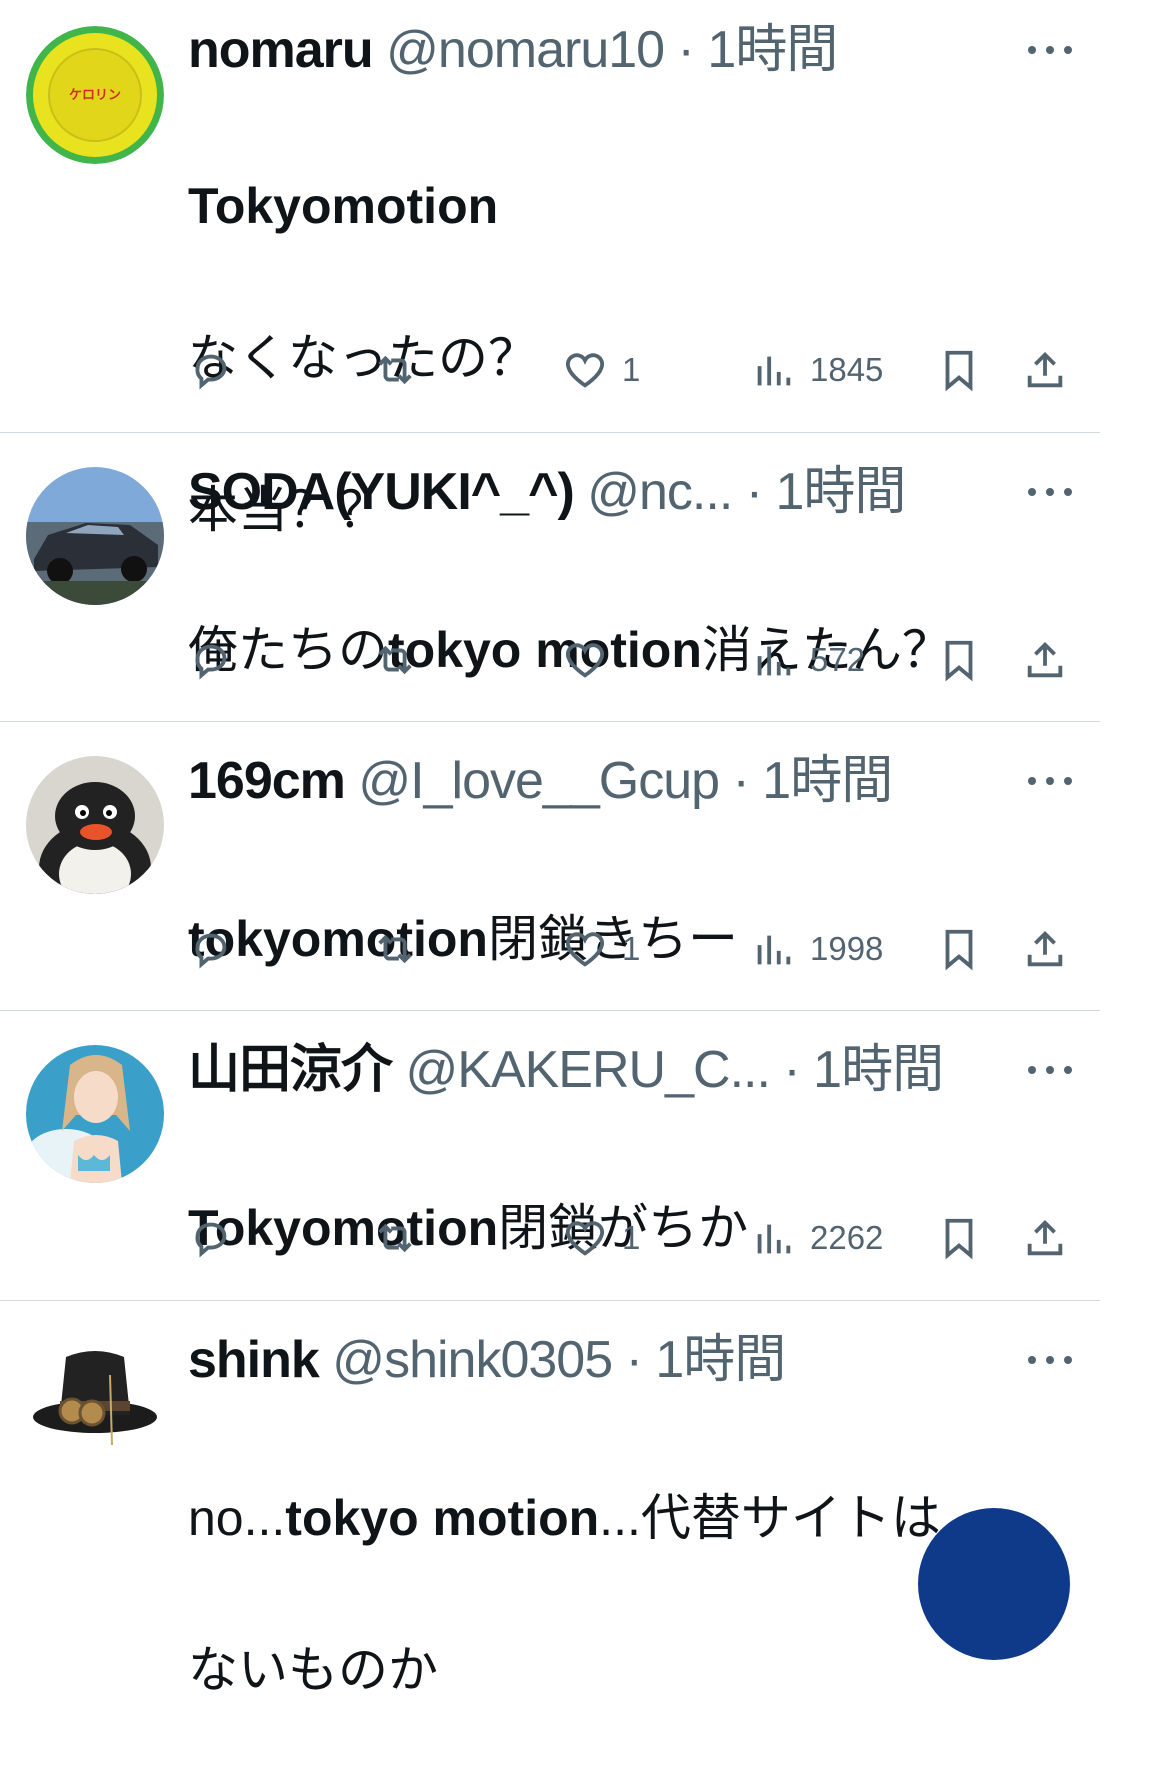 The image size is (1170, 1784). I want to click on user-handle: @nomaru10, so click(525, 50).